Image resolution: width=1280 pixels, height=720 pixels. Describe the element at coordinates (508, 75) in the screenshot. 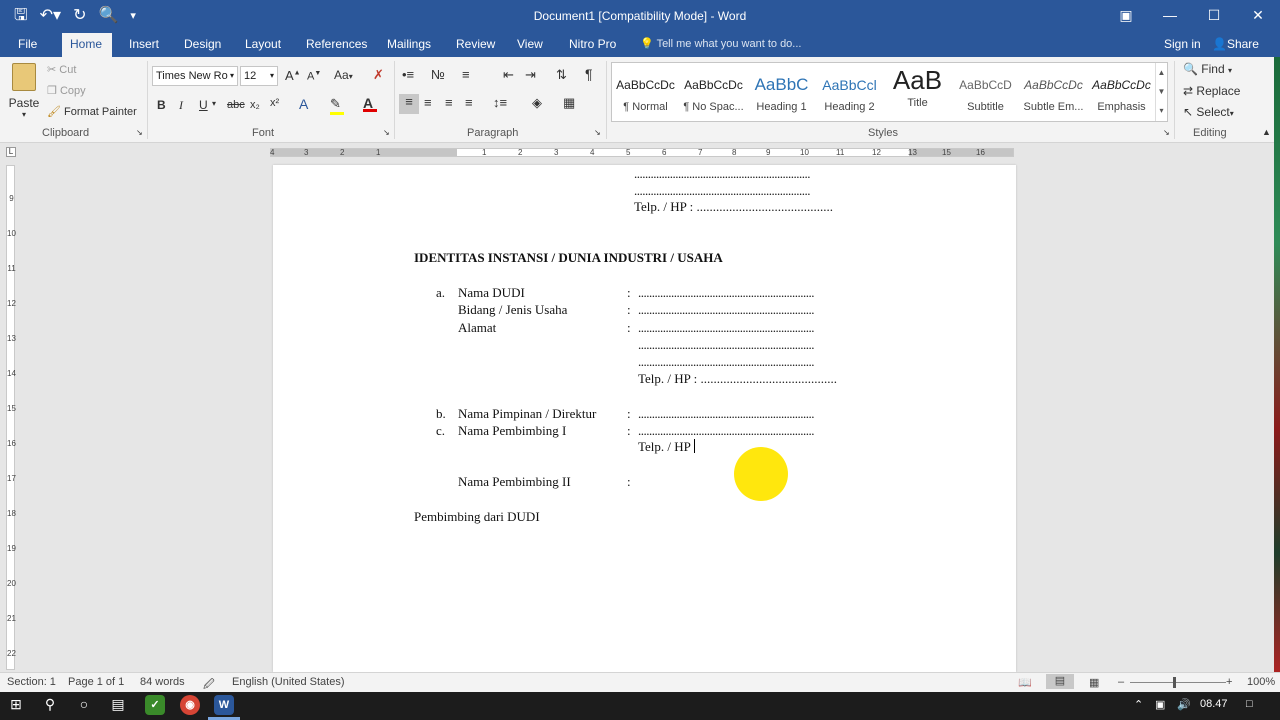

I see `decrease-indent-icon: ⇤` at that location.